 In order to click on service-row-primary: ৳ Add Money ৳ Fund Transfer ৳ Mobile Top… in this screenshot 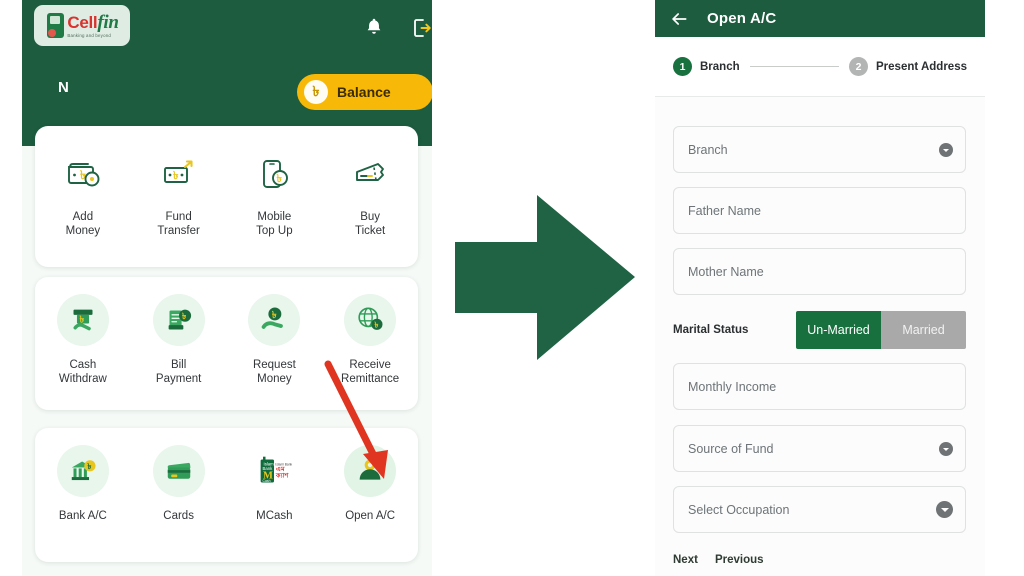, I will do `click(226, 196)`.